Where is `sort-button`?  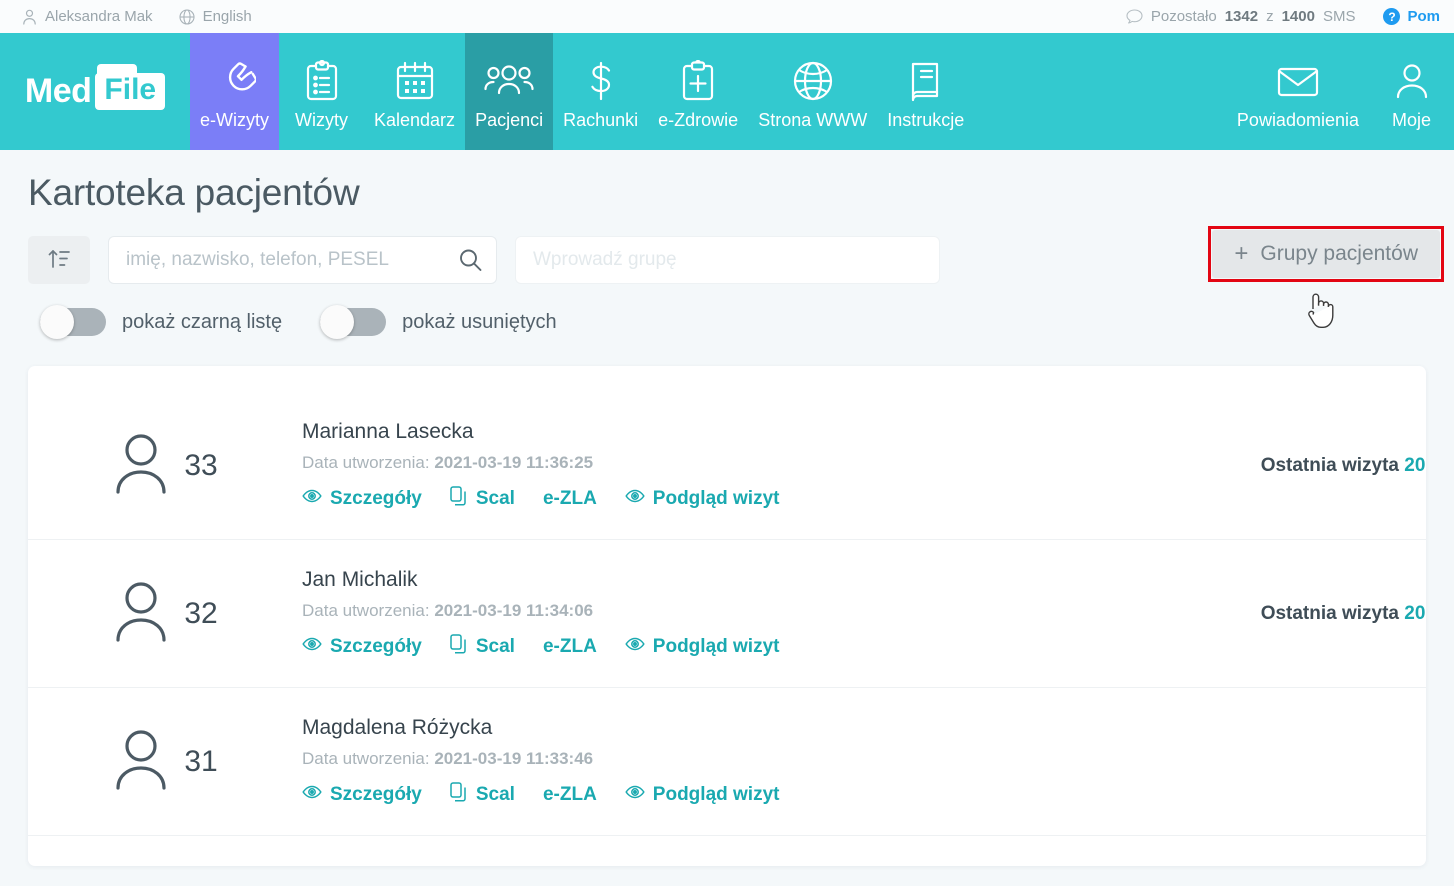 sort-button is located at coordinates (59, 260).